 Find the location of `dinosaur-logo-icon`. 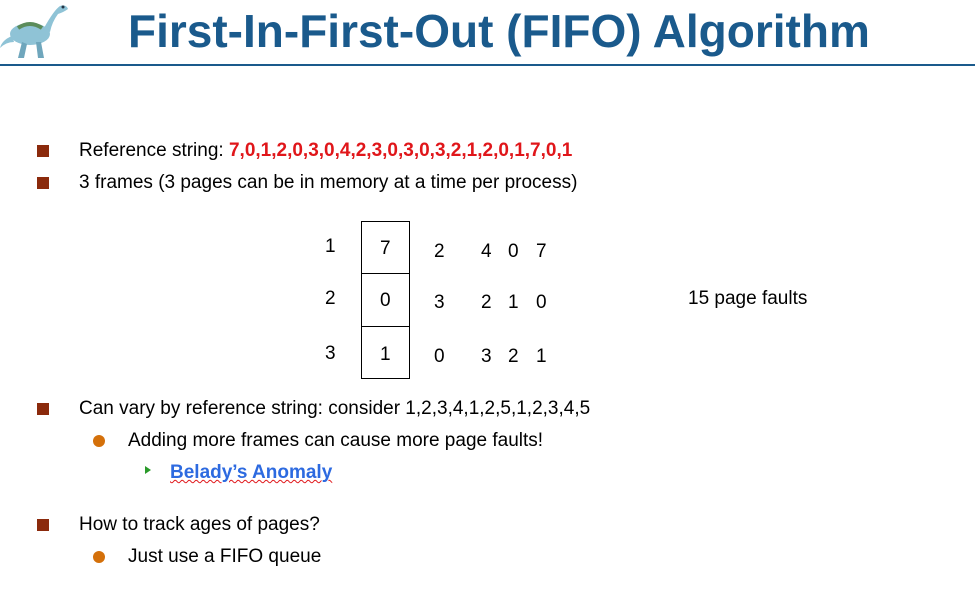

dinosaur-logo-icon is located at coordinates (34, 31).